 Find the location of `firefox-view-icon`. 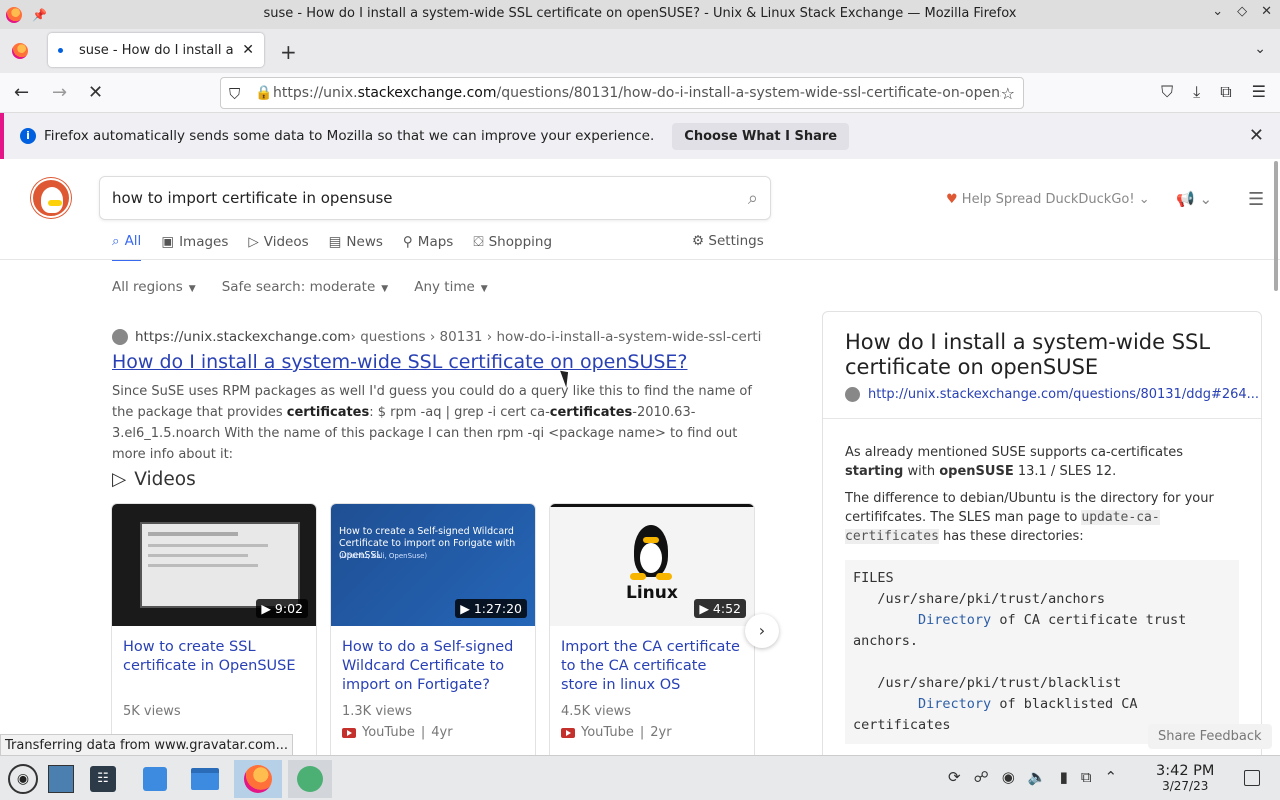

firefox-view-icon is located at coordinates (20, 51).